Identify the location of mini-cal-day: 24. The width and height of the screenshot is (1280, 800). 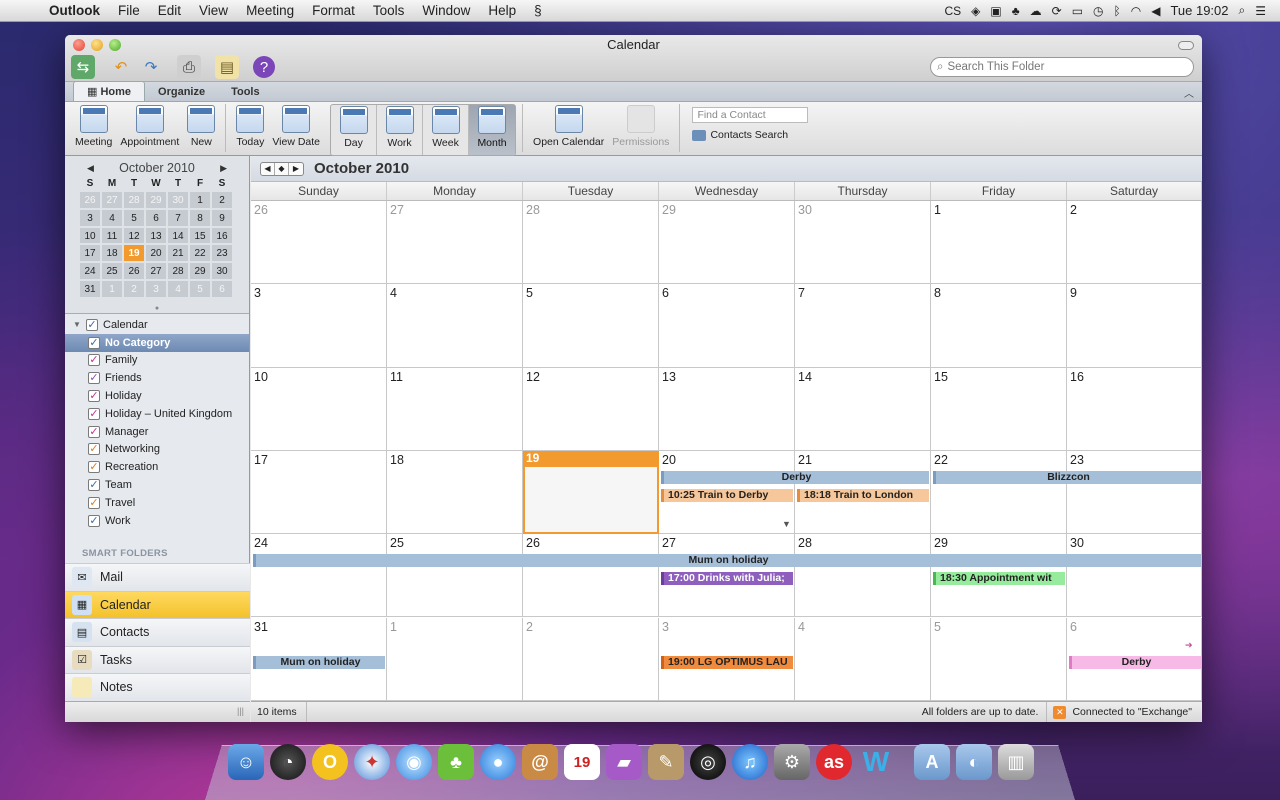
(90, 271).